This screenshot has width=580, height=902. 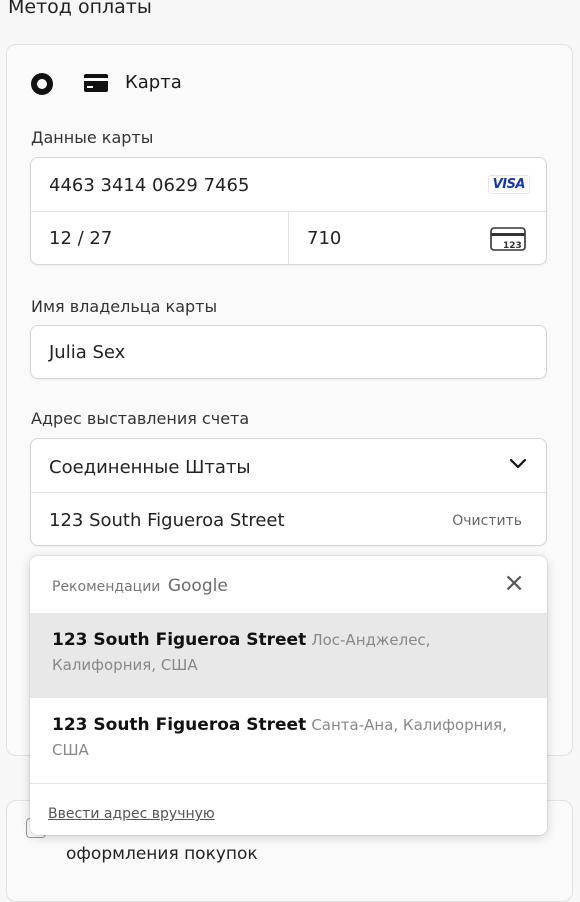 I want to click on page-title: Метод оплаты, so click(x=80, y=9).